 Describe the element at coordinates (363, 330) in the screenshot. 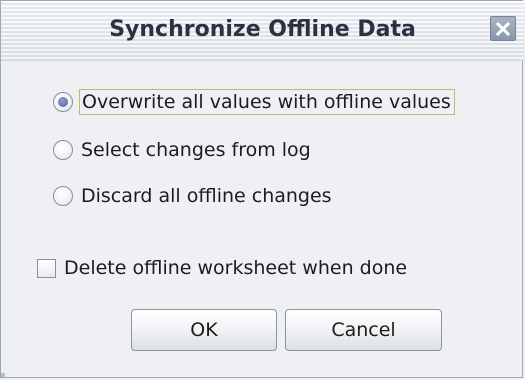

I see `cancel-button: Cancel` at that location.